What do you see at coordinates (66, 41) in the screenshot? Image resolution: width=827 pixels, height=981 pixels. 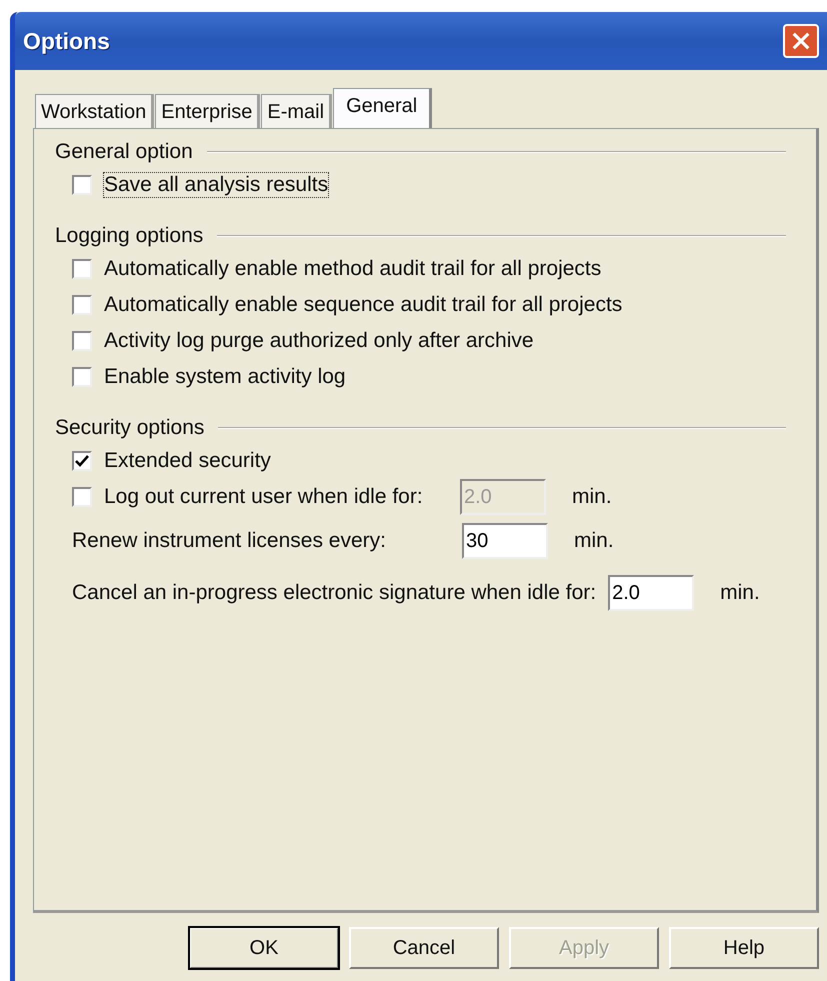 I see `window-title: Options` at bounding box center [66, 41].